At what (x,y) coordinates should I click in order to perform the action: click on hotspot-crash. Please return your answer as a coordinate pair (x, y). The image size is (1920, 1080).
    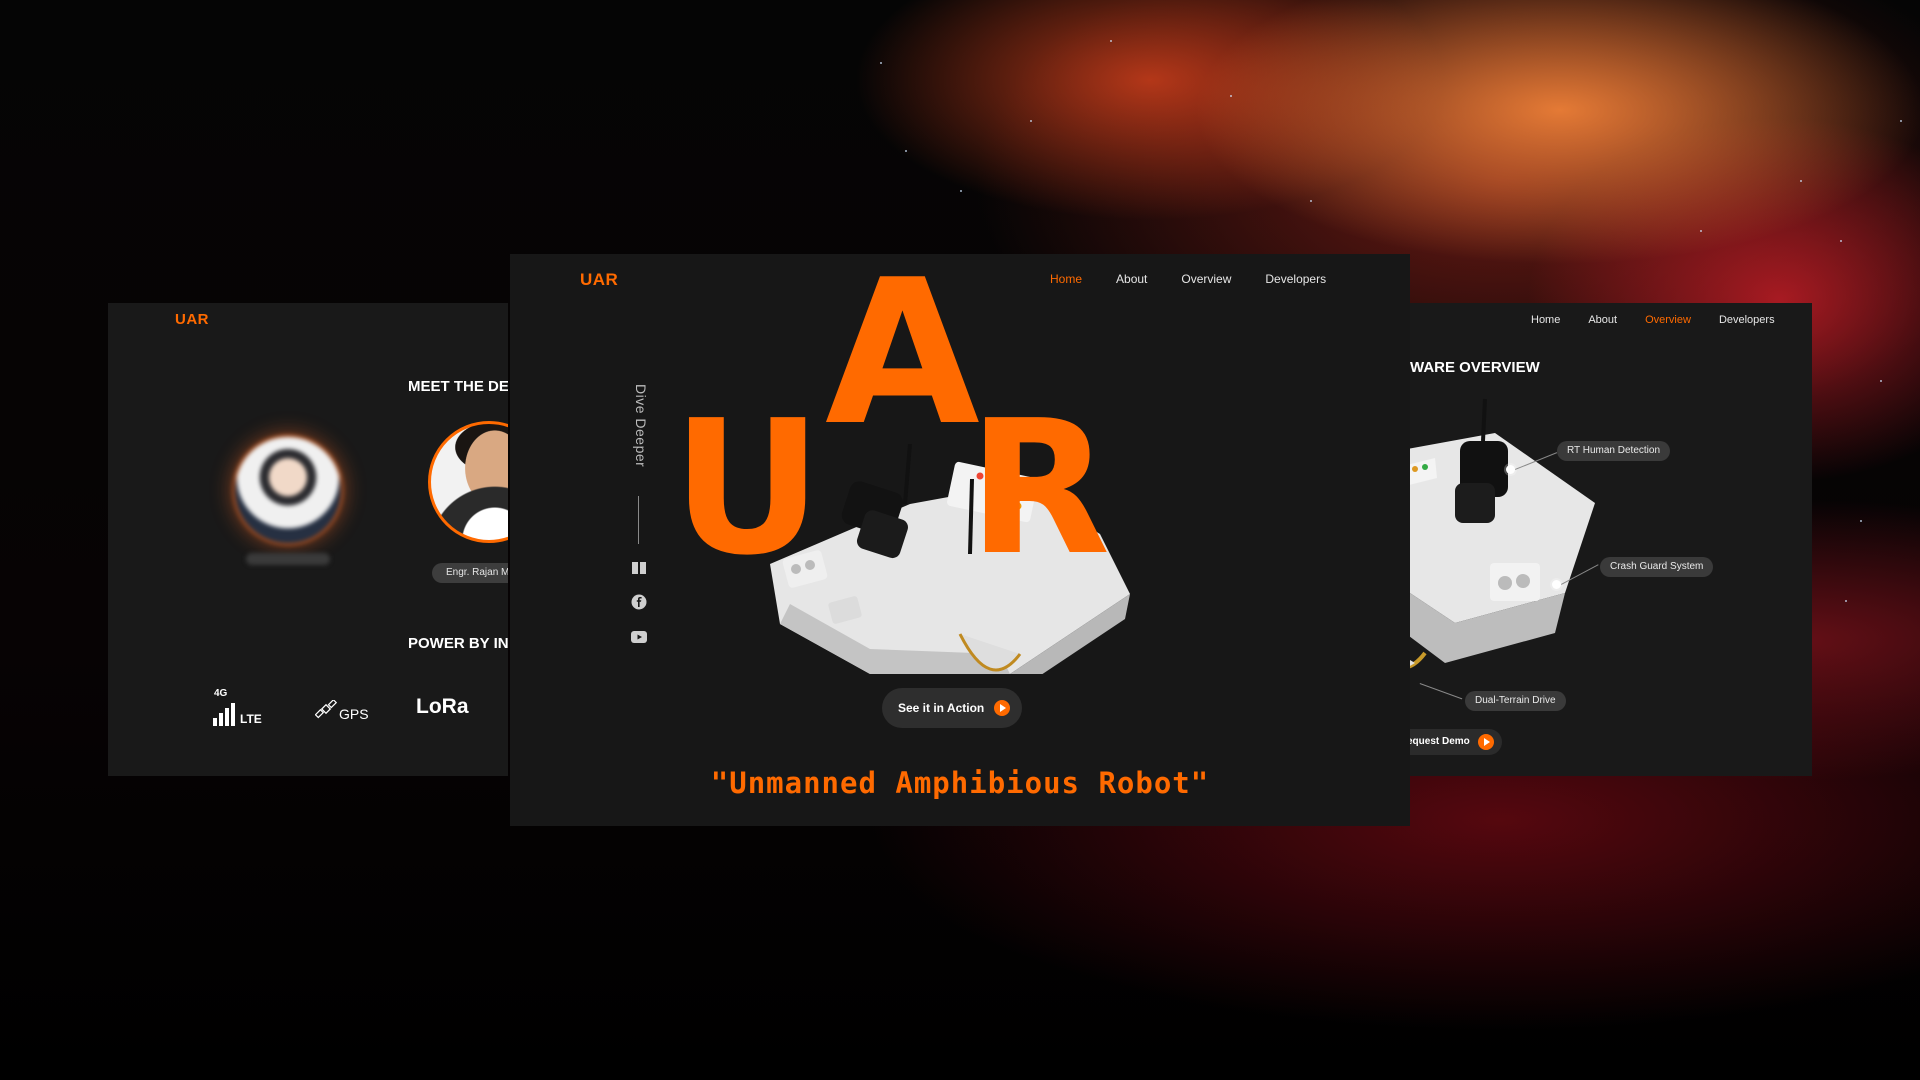
    Looking at the image, I should click on (1556, 584).